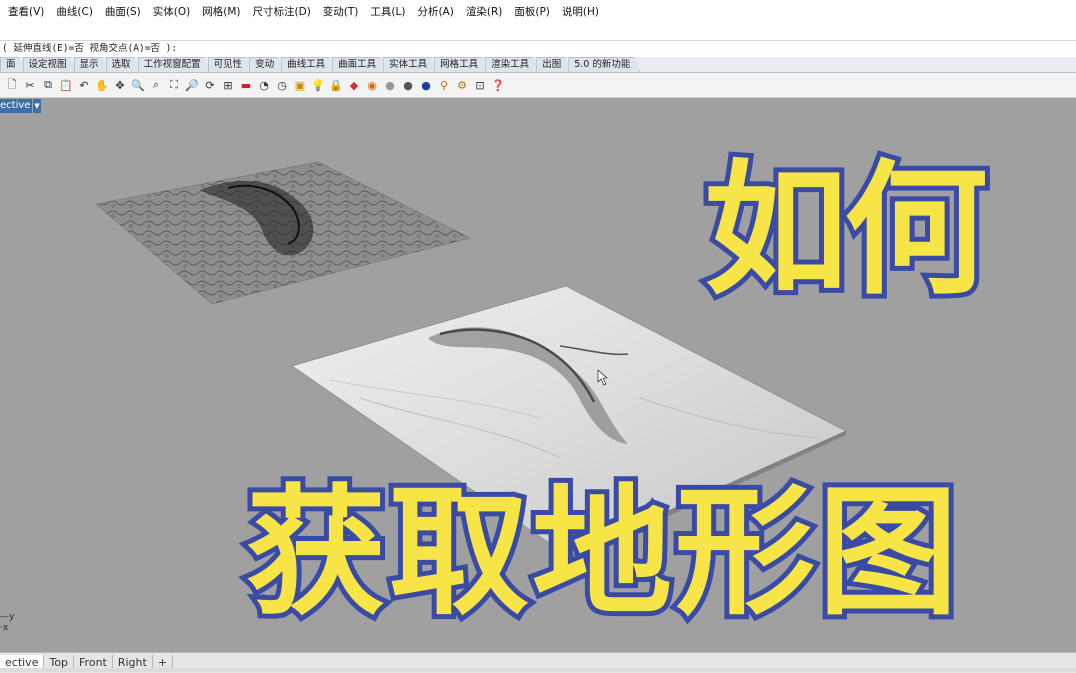 Image resolution: width=1076 pixels, height=673 pixels. What do you see at coordinates (266, 64) in the screenshot?
I see `tab-transform: 变动` at bounding box center [266, 64].